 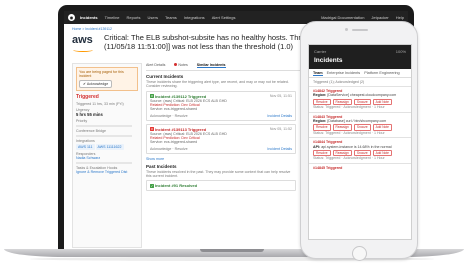 I want to click on phone-region-value: [Database] curl / bin/shcompany.com, so click(x=357, y=121).